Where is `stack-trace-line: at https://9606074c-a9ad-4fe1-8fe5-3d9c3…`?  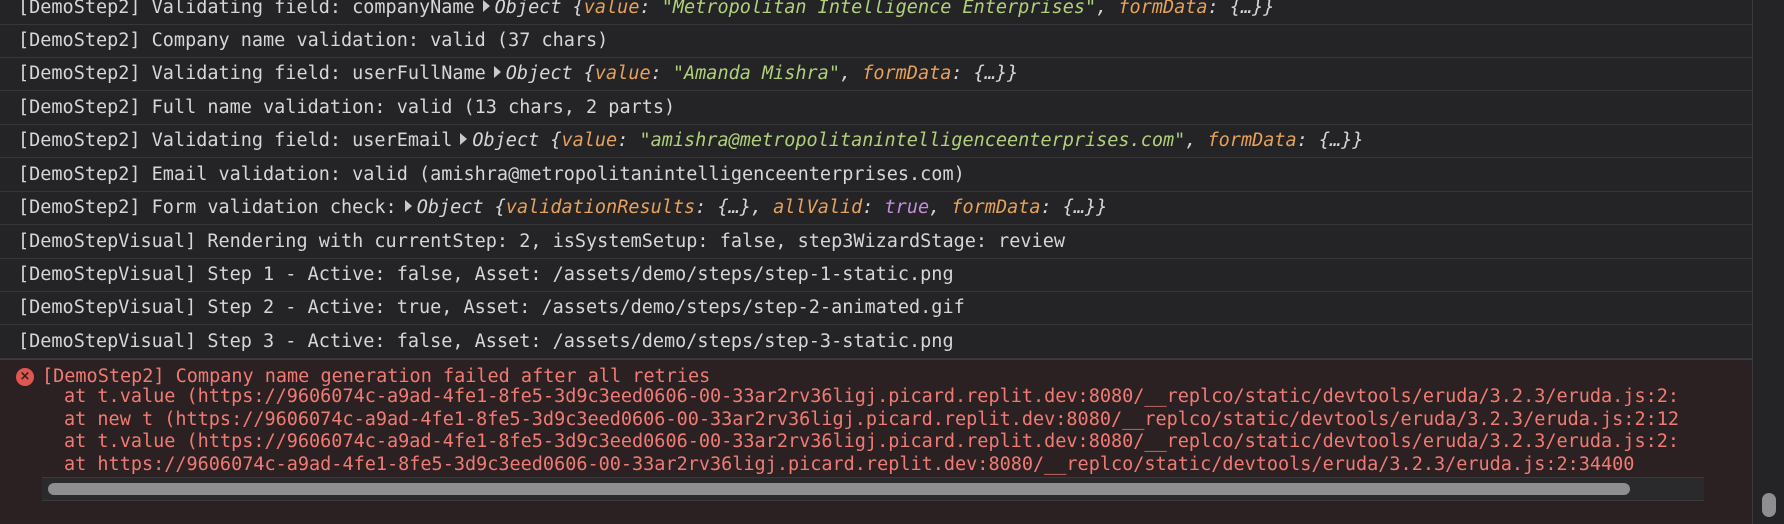 stack-trace-line: at https://9606074c-a9ad-4fe1-8fe5-3d9c3… is located at coordinates (884, 465).